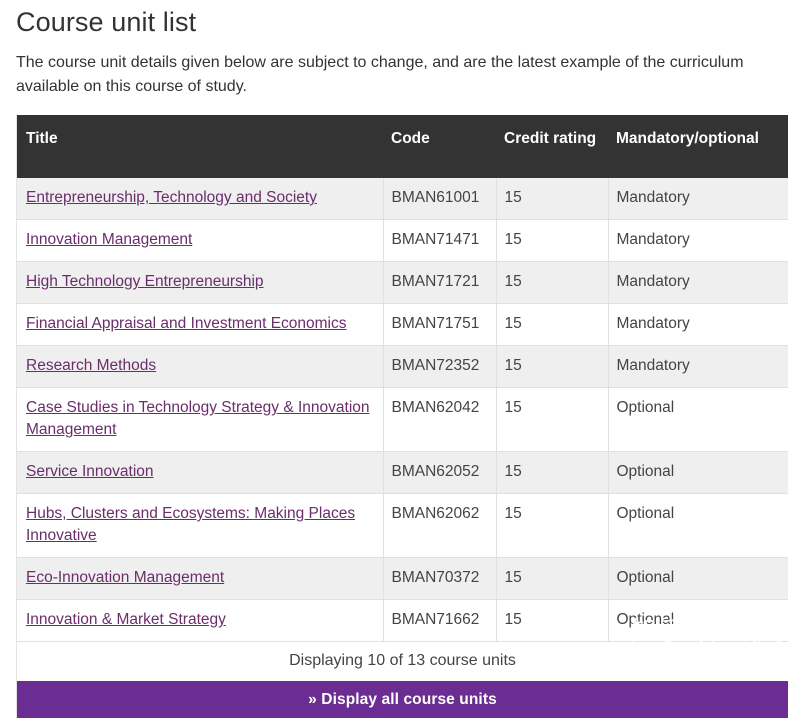 The width and height of the screenshot is (804, 718). What do you see at coordinates (126, 619) in the screenshot?
I see `course-unit-link: Innovation & Market Strategy` at bounding box center [126, 619].